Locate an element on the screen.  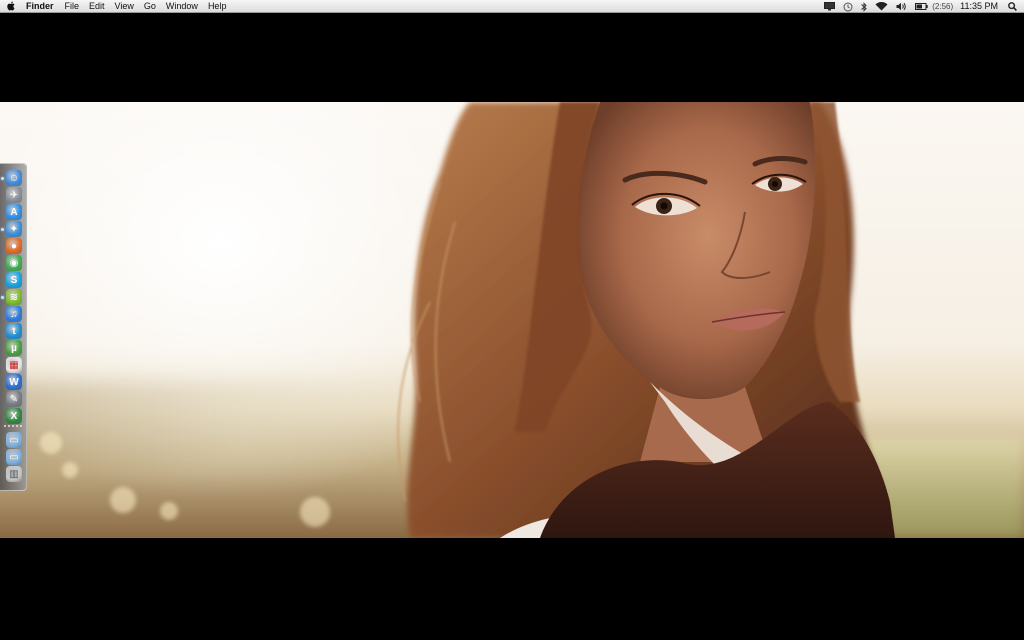
chrome-icon: ◉ is located at coordinates (14, 263).